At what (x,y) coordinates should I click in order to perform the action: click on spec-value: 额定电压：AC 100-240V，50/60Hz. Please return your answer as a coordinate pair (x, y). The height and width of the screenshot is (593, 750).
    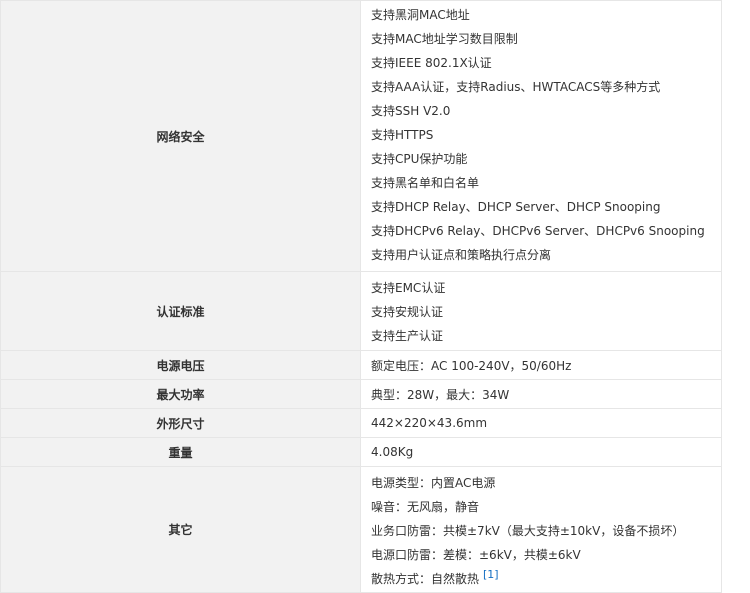
    Looking at the image, I should click on (541, 365).